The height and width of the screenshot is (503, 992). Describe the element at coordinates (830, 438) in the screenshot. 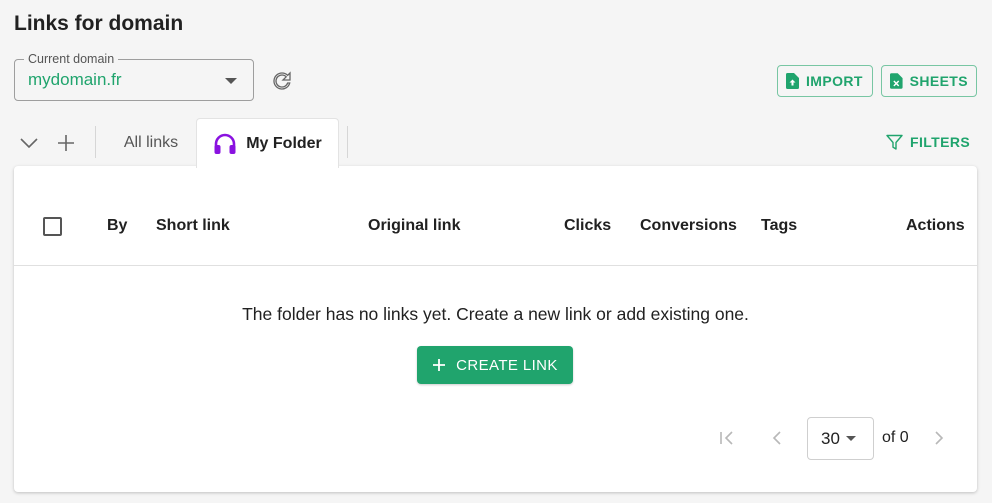

I see `rows-per-page-value: 30` at that location.